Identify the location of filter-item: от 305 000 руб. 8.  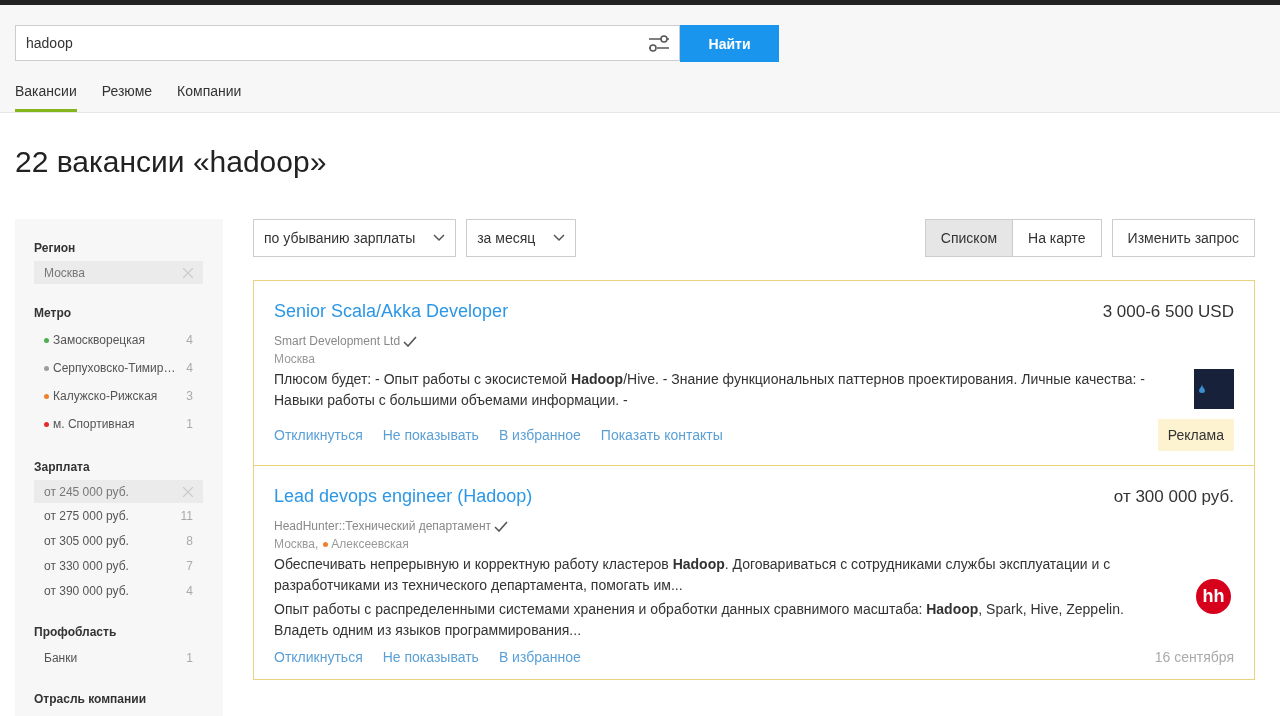
(118, 540).